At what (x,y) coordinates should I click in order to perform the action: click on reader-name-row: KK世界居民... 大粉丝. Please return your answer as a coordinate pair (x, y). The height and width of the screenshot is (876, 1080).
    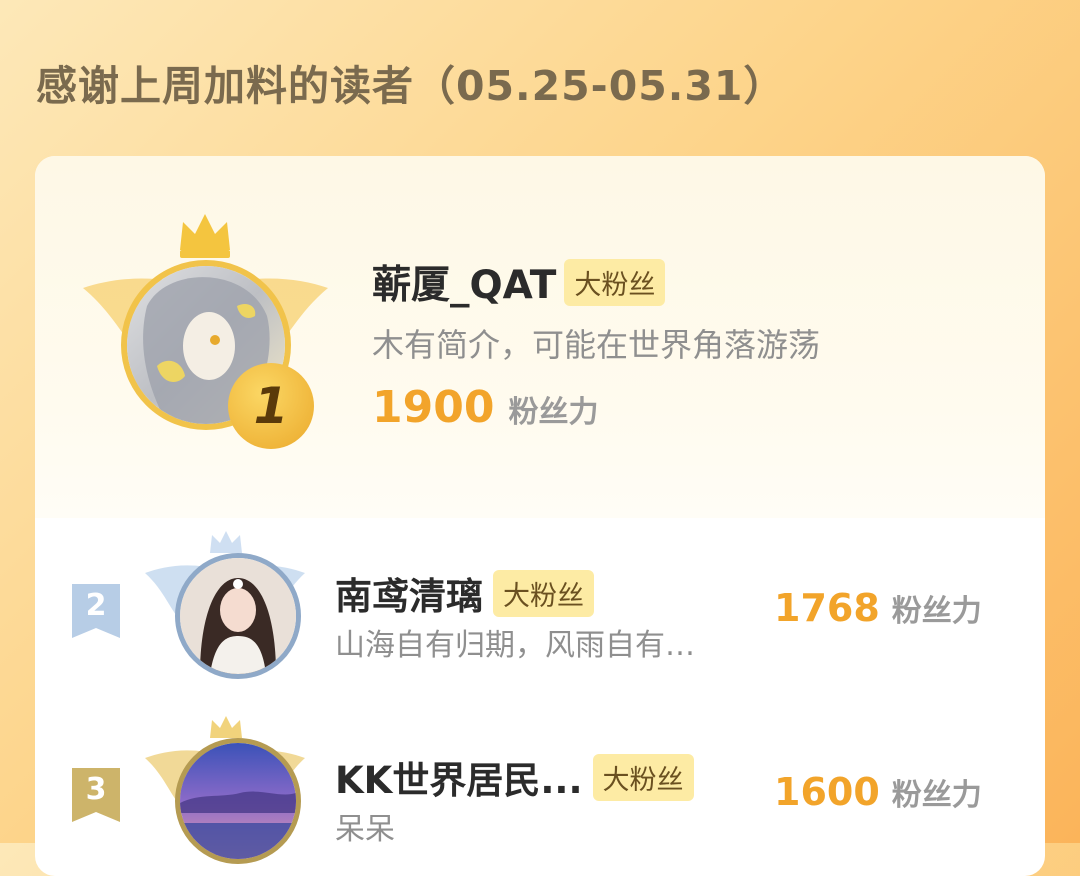
    Looking at the image, I should click on (514, 777).